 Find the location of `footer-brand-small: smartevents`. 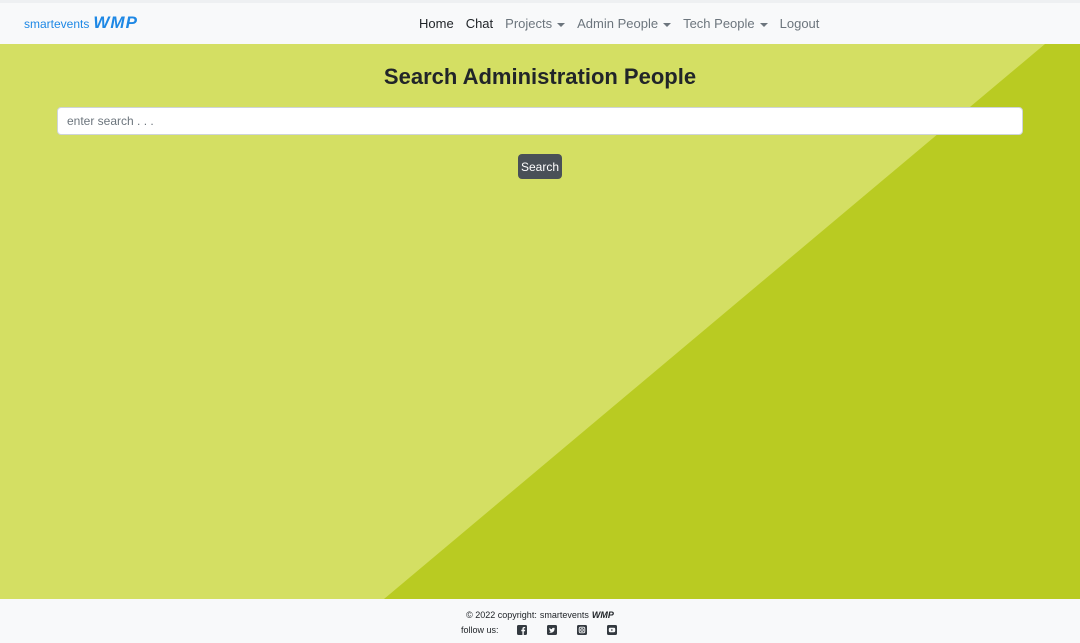

footer-brand-small: smartevents is located at coordinates (564, 615).